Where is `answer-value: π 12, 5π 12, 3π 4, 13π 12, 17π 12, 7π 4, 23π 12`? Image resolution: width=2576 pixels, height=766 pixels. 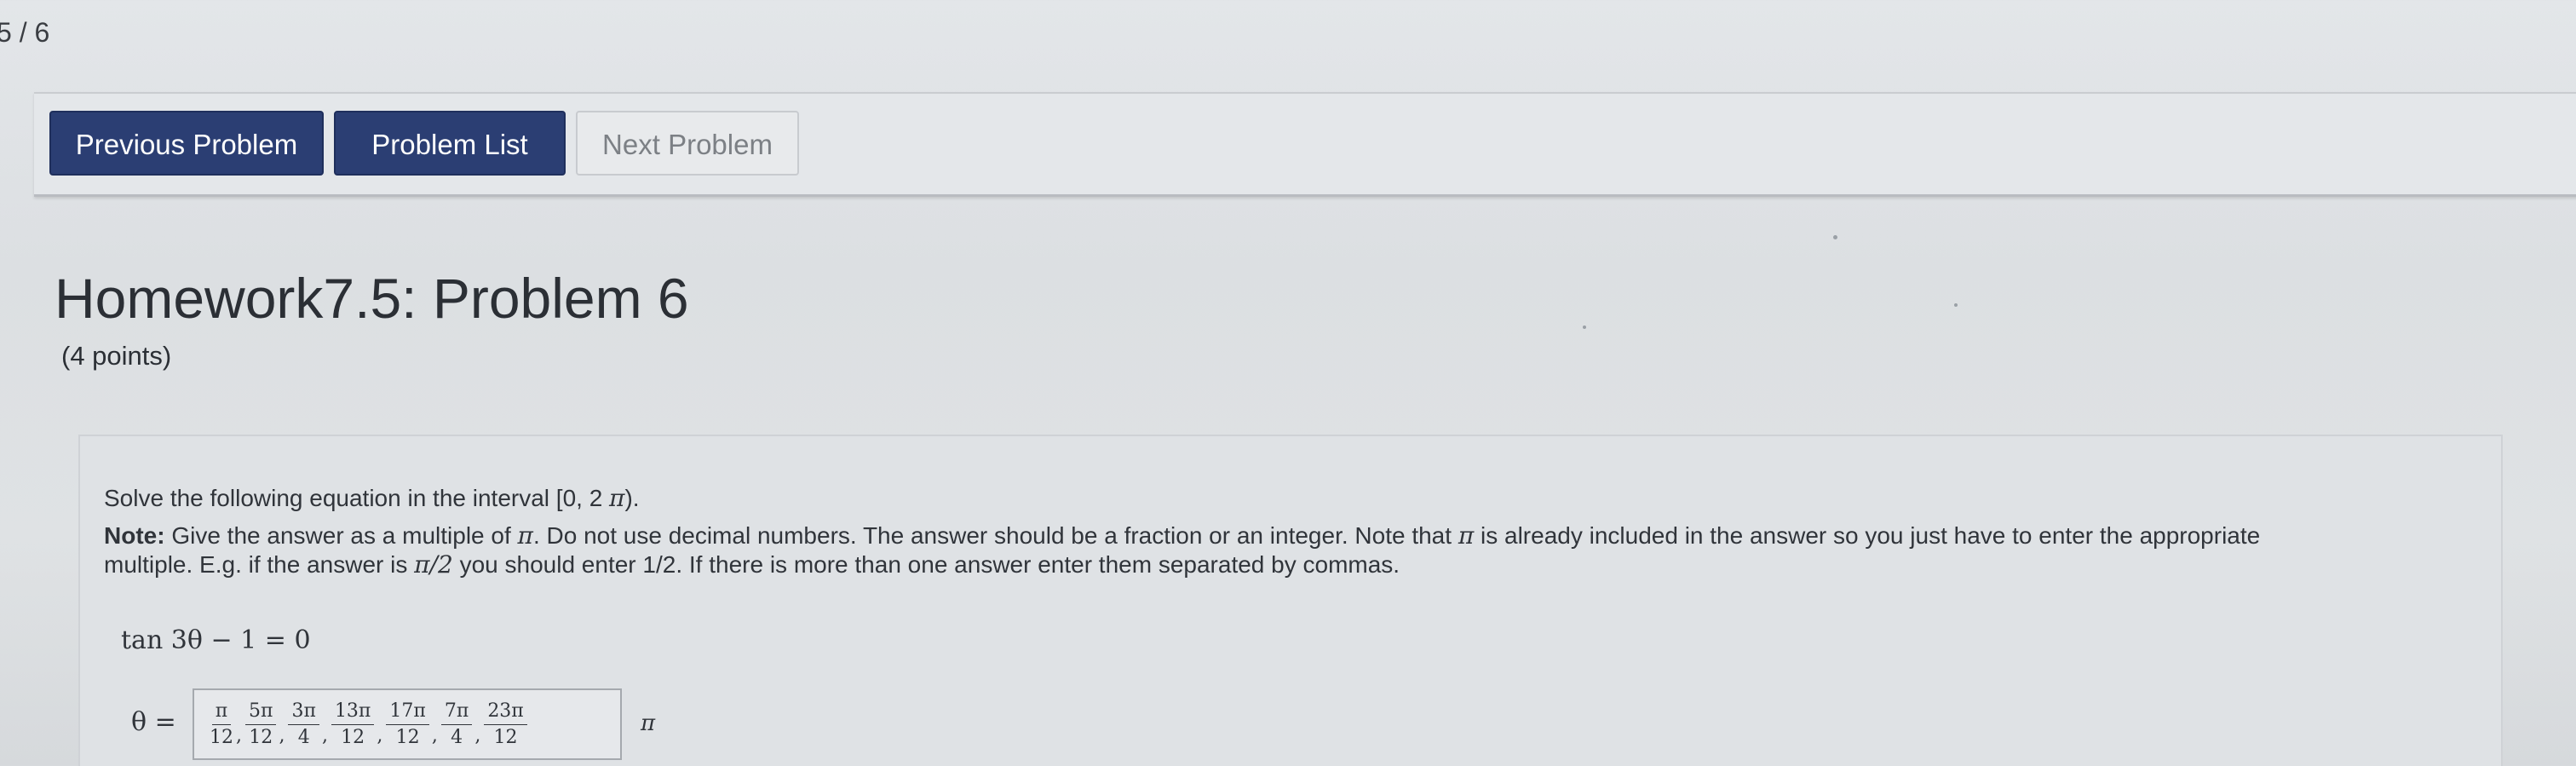 answer-value: π 12, 5π 12, 3π 4, 13π 12, 17π 12, 7π 4, 23π 12 is located at coordinates (369, 725).